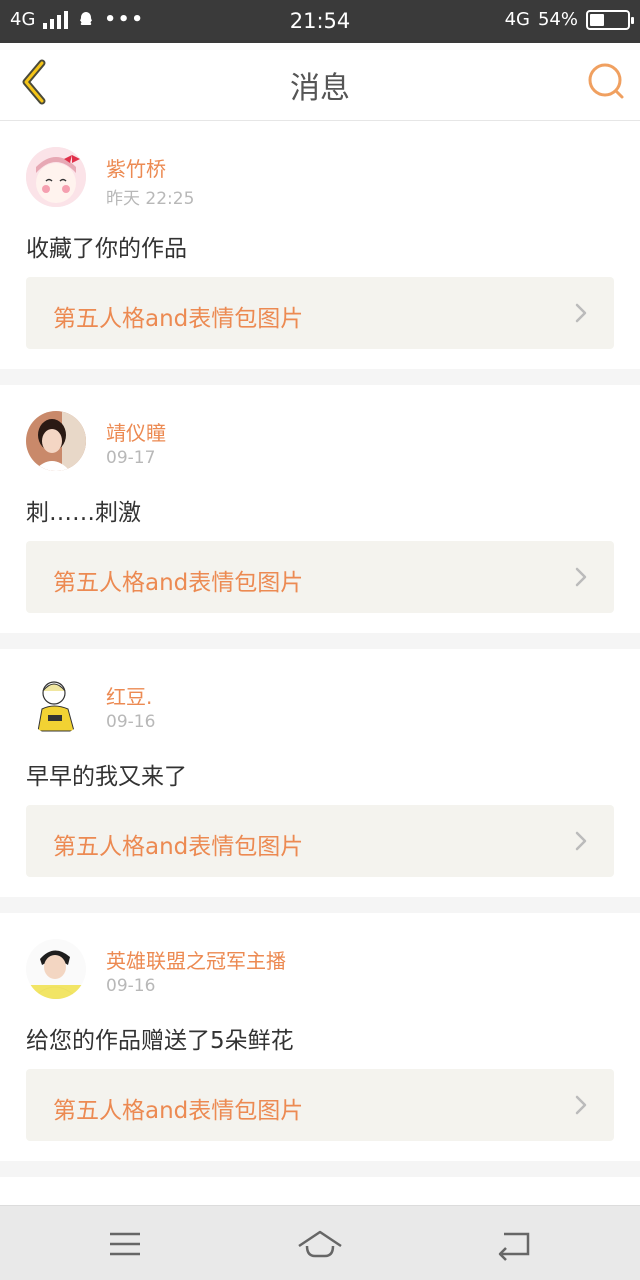  I want to click on message-text: 收藏了你的作品, so click(106, 249).